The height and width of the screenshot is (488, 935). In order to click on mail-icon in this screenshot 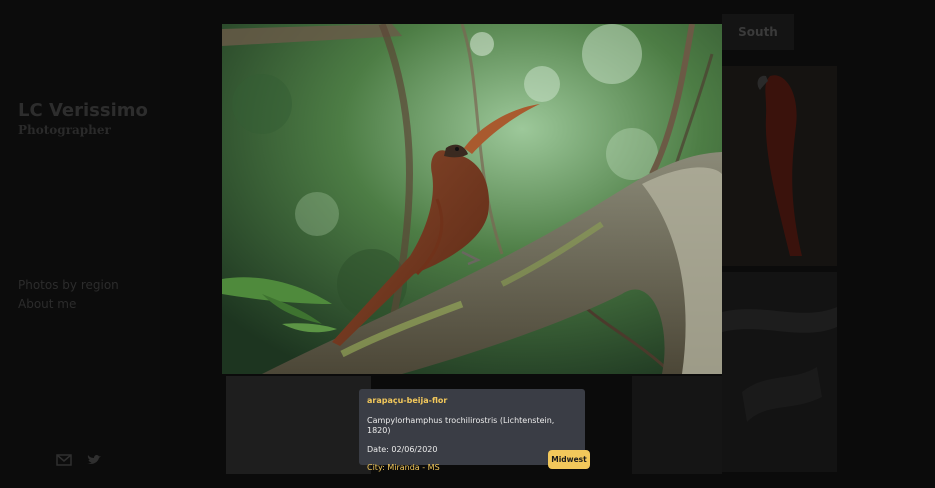, I will do `click(64, 459)`.